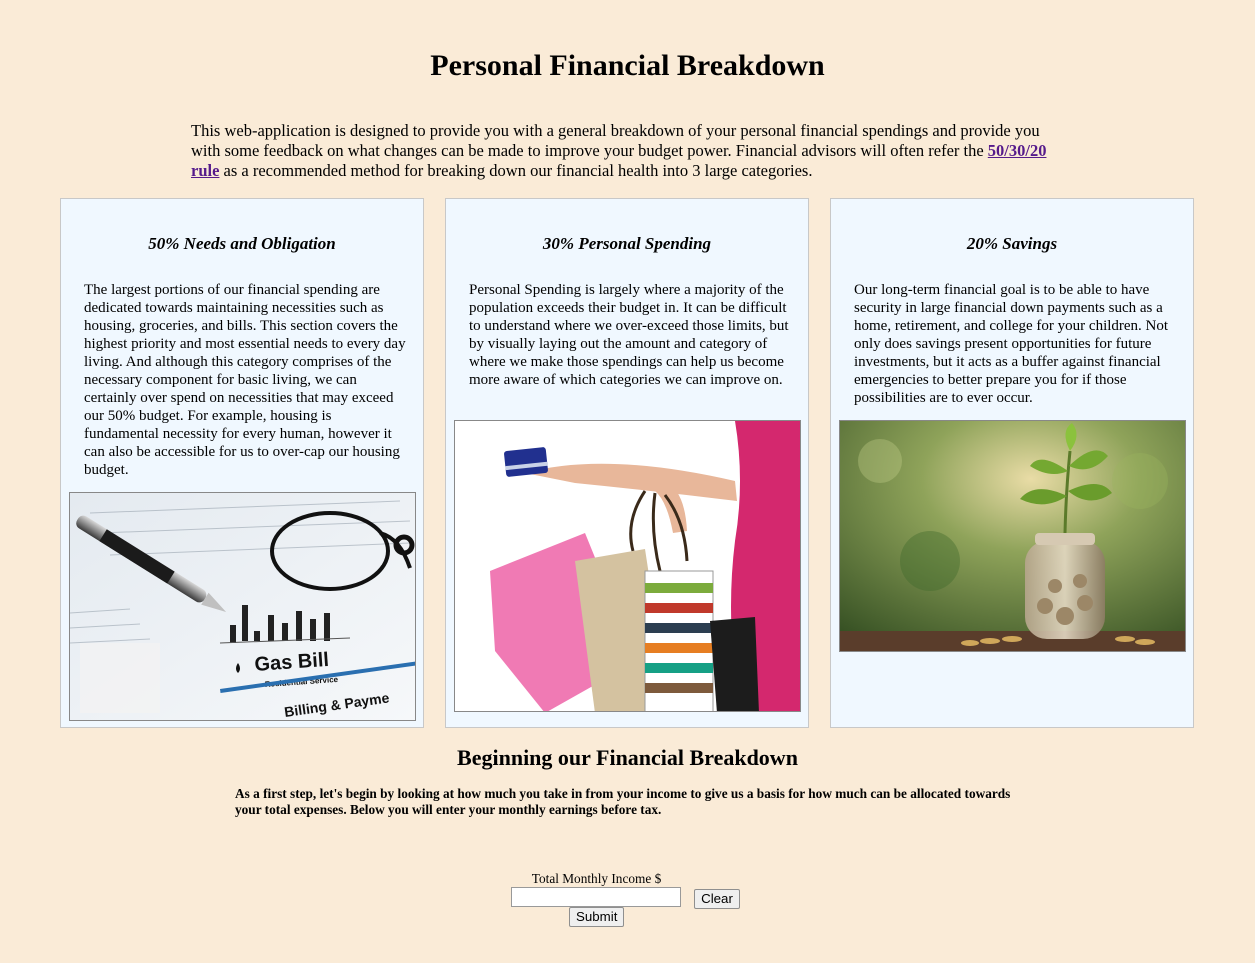 This screenshot has height=963, width=1255. Describe the element at coordinates (627, 243) in the screenshot. I see `personal-spending-card-title: 30% Personal Spending` at that location.